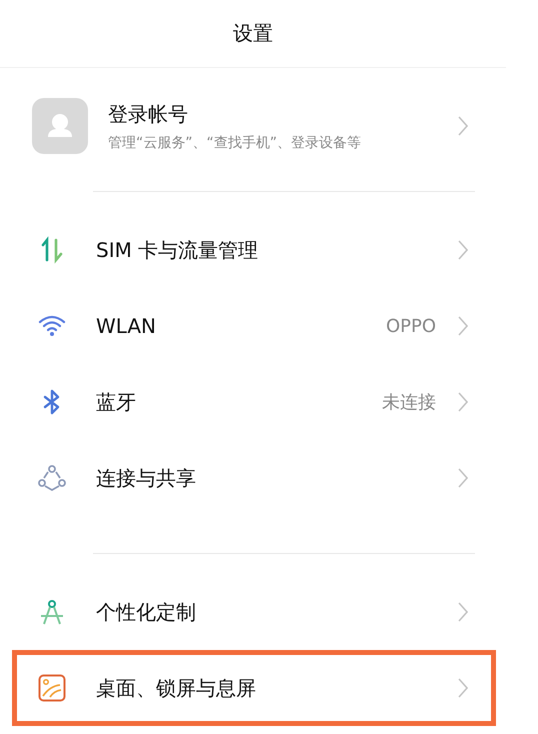 The image size is (538, 734). Describe the element at coordinates (253, 111) in the screenshot. I see `account-row: 登录帐号 管理“云服务”、“查找手机”、登录设备等` at that location.